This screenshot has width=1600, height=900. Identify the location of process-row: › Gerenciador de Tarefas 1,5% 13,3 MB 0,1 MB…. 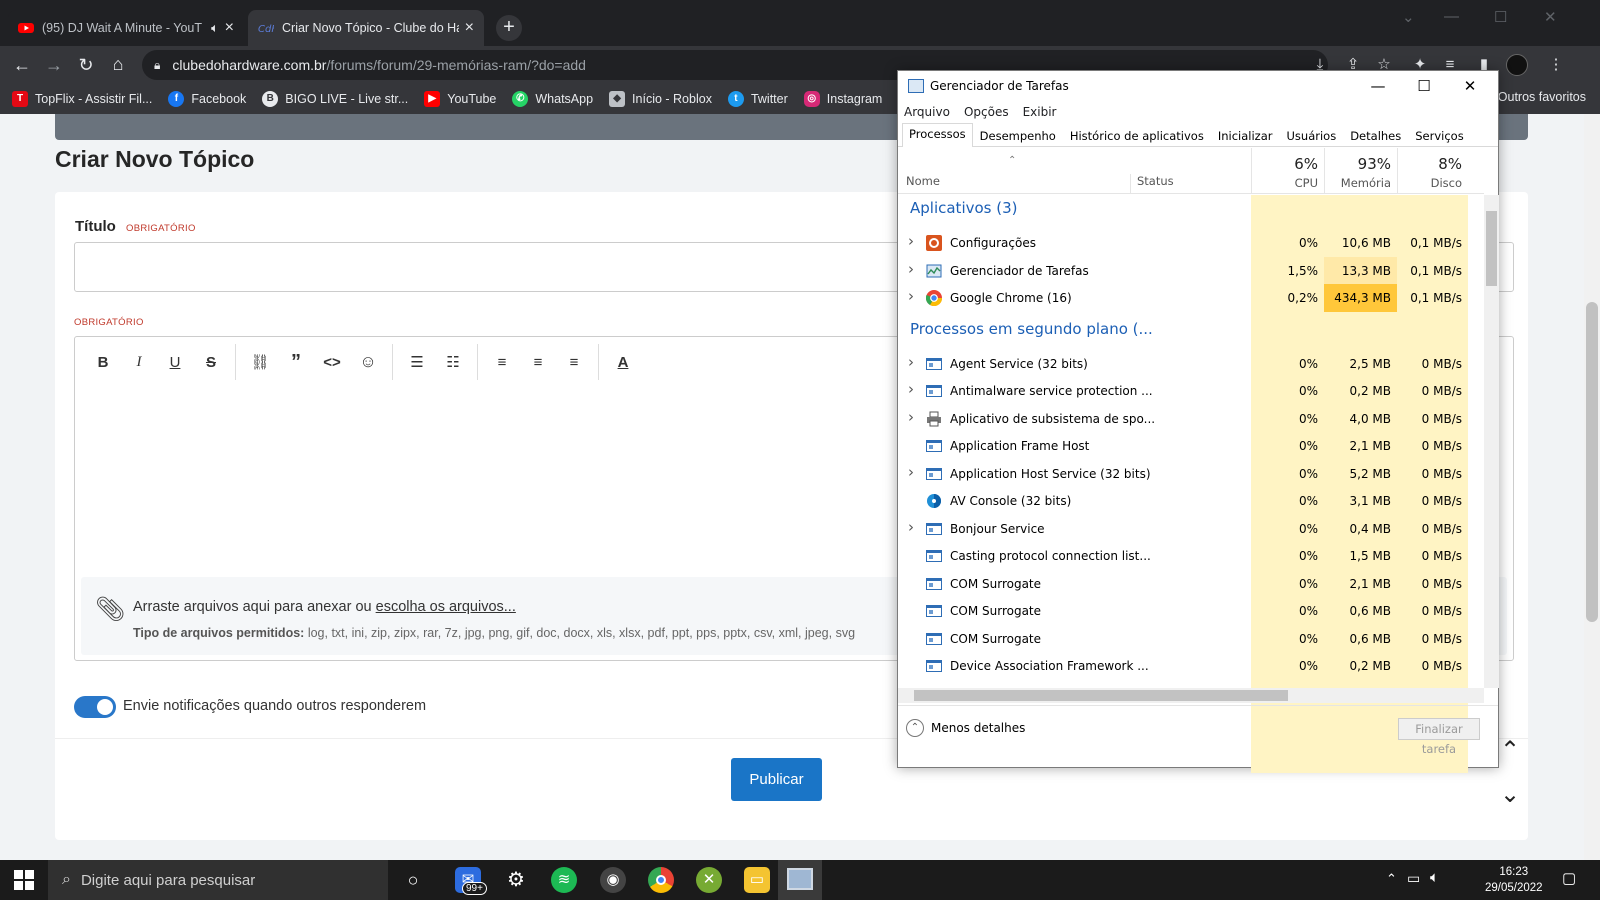
(1191, 270).